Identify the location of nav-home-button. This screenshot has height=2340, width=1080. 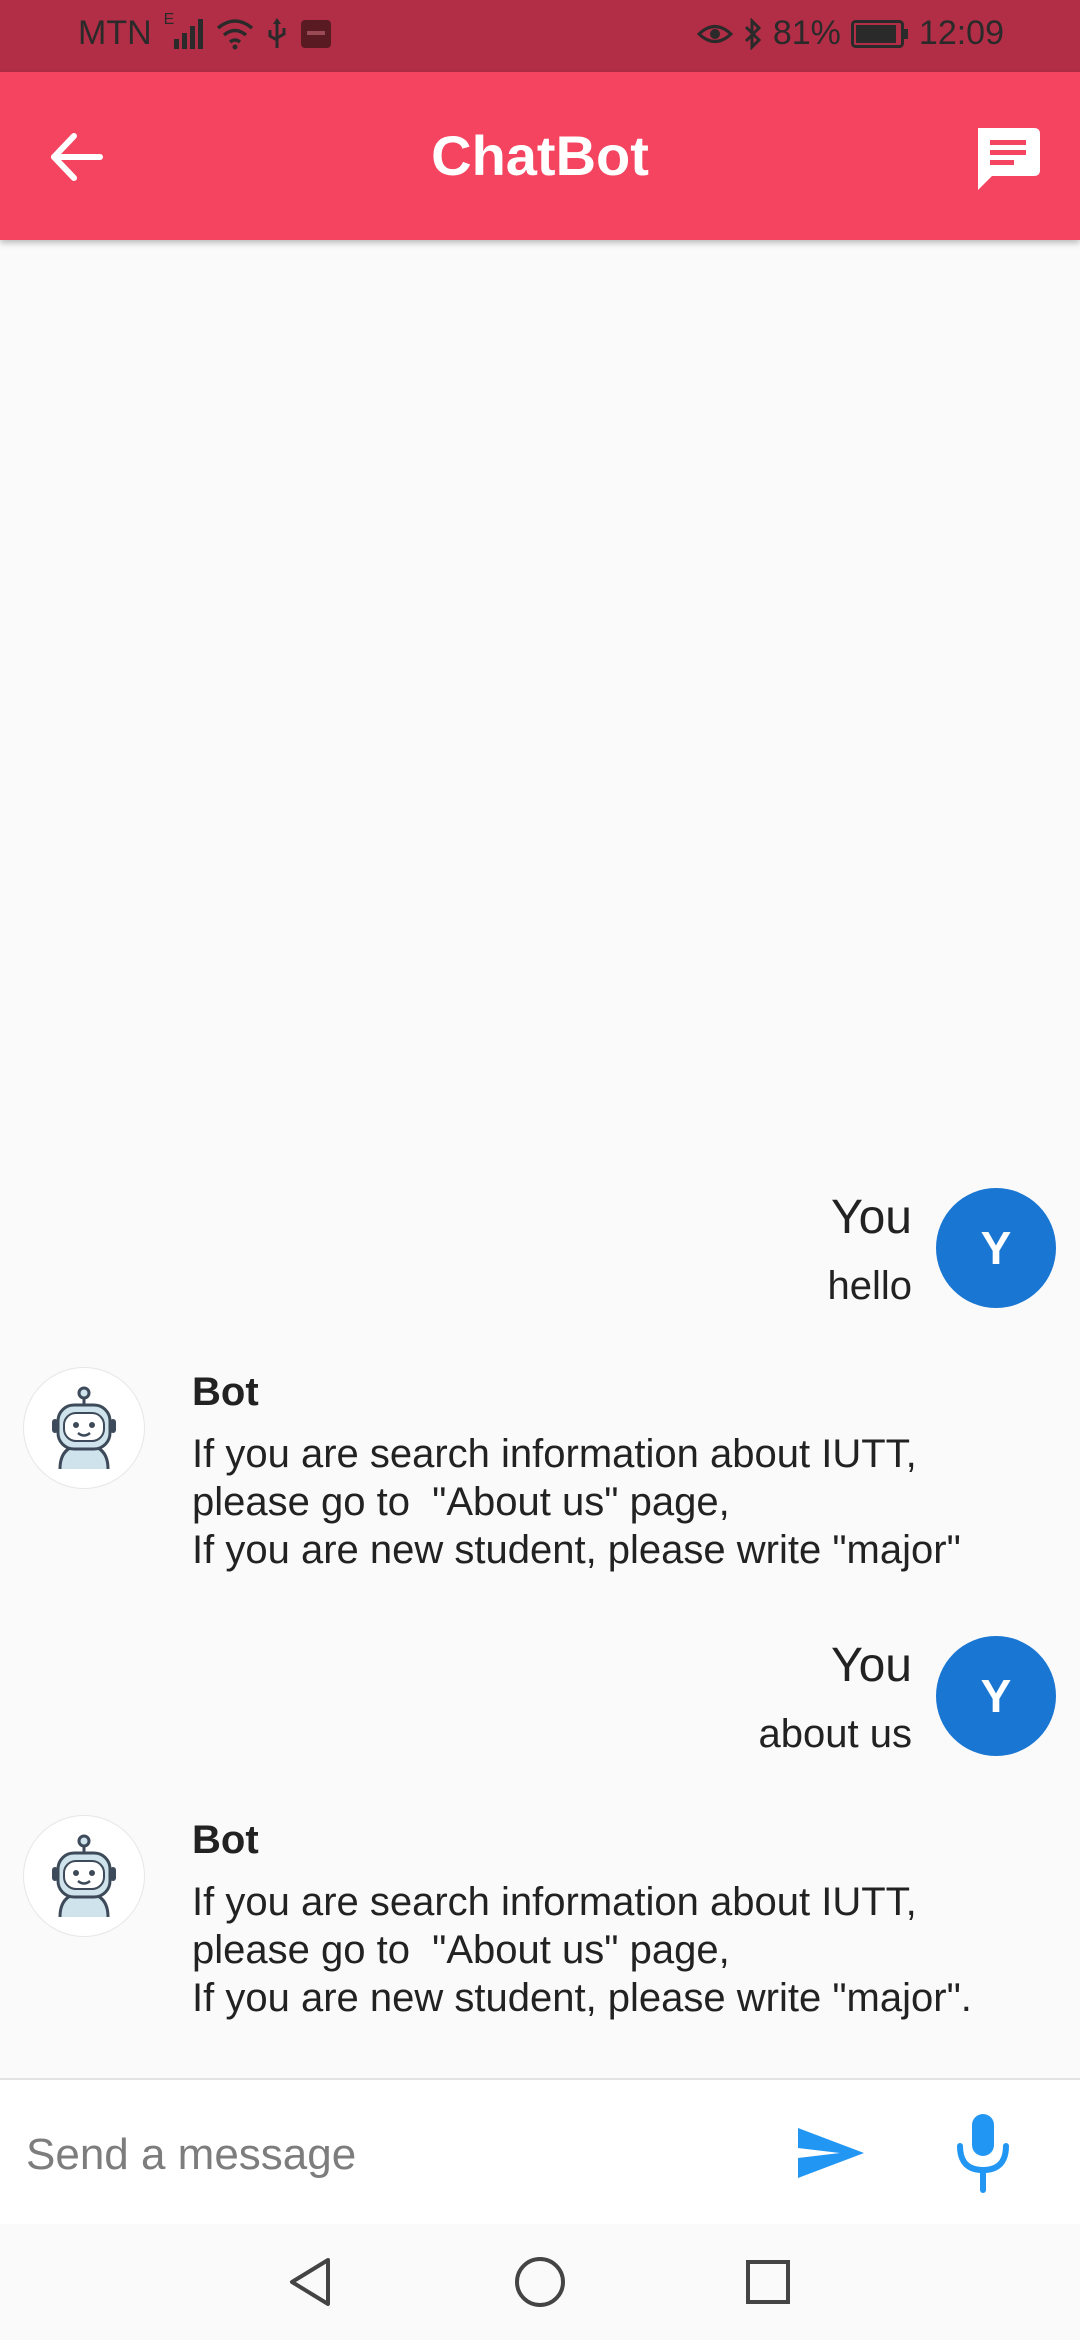
(540, 2282).